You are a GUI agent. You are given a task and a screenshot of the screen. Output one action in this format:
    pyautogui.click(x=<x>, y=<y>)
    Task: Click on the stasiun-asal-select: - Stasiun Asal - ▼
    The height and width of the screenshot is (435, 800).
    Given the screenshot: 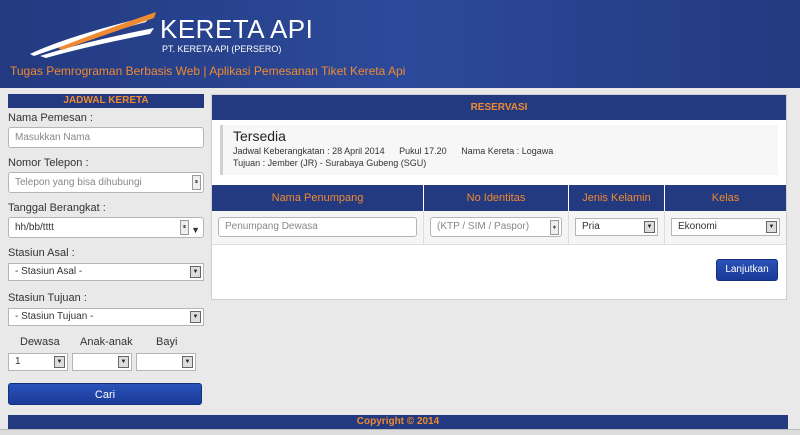 What is the action you would take?
    pyautogui.click(x=106, y=272)
    